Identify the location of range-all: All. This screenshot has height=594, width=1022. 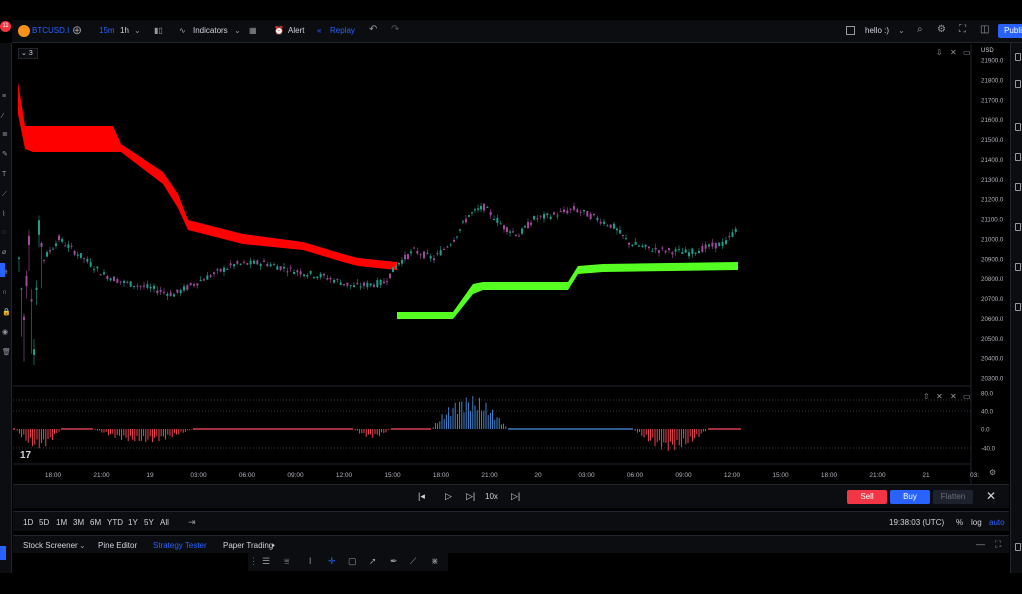
(164, 522).